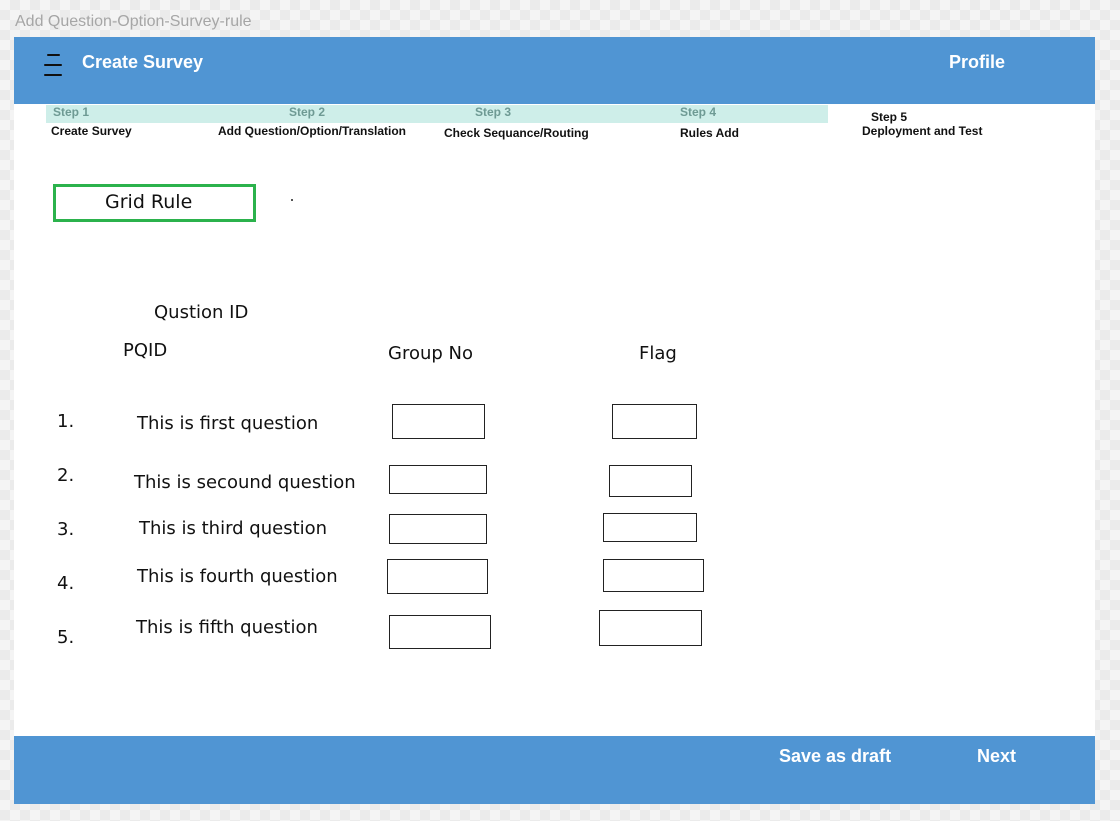 The height and width of the screenshot is (821, 1120). What do you see at coordinates (228, 423) in the screenshot?
I see `row-1-question-text: This is first question` at bounding box center [228, 423].